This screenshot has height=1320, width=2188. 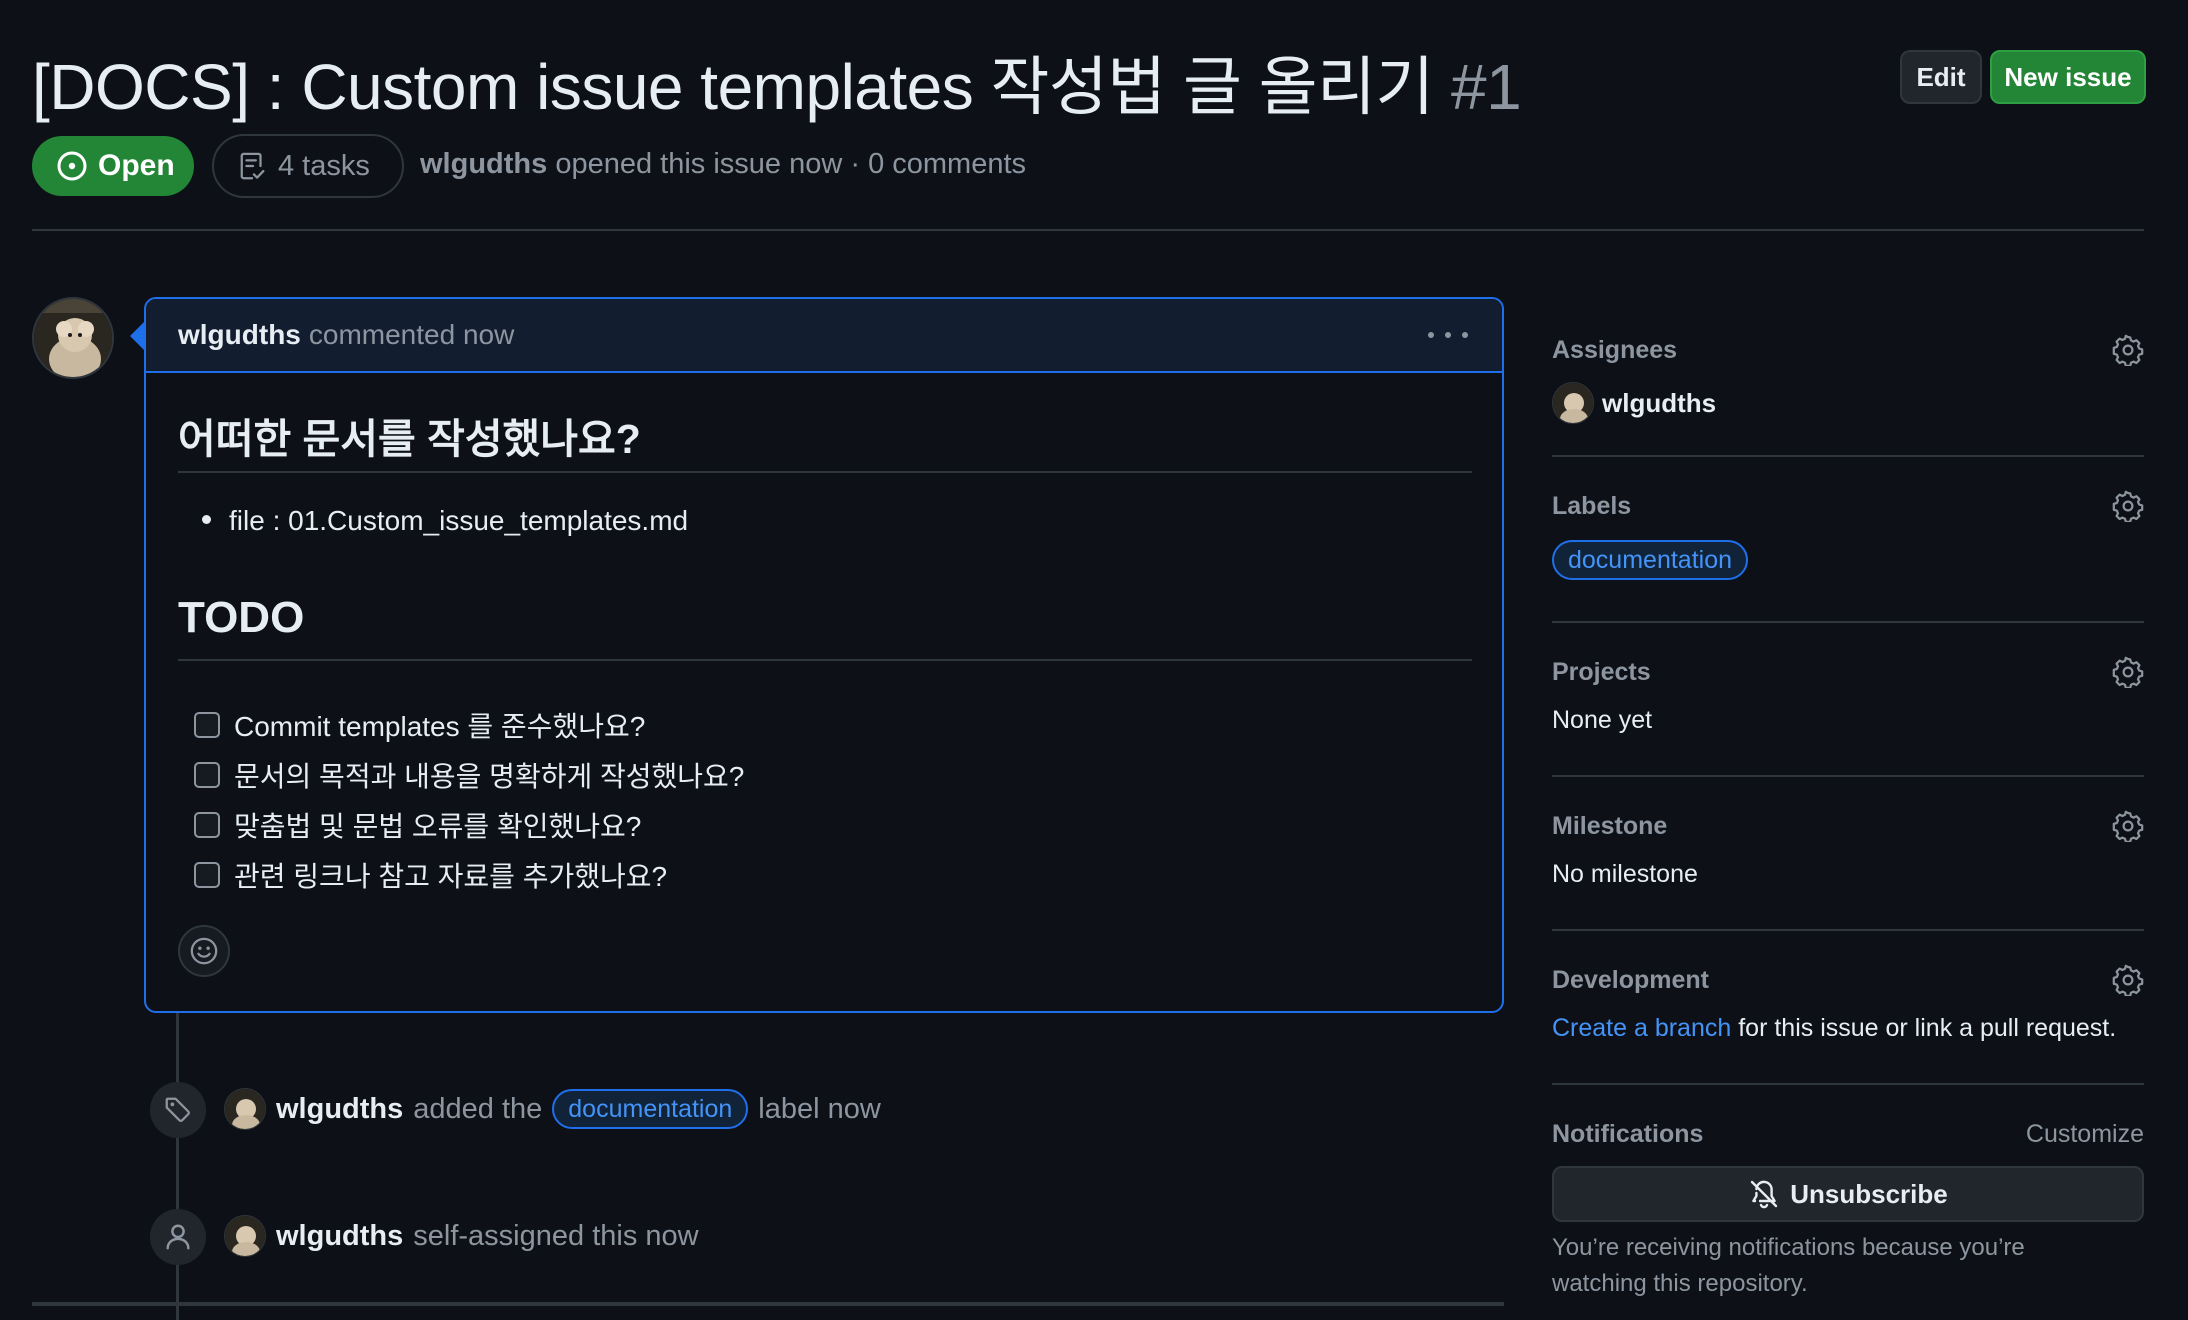 What do you see at coordinates (409, 439) in the screenshot?
I see `body-heading: 어떠한 문서를 작성했나요?` at bounding box center [409, 439].